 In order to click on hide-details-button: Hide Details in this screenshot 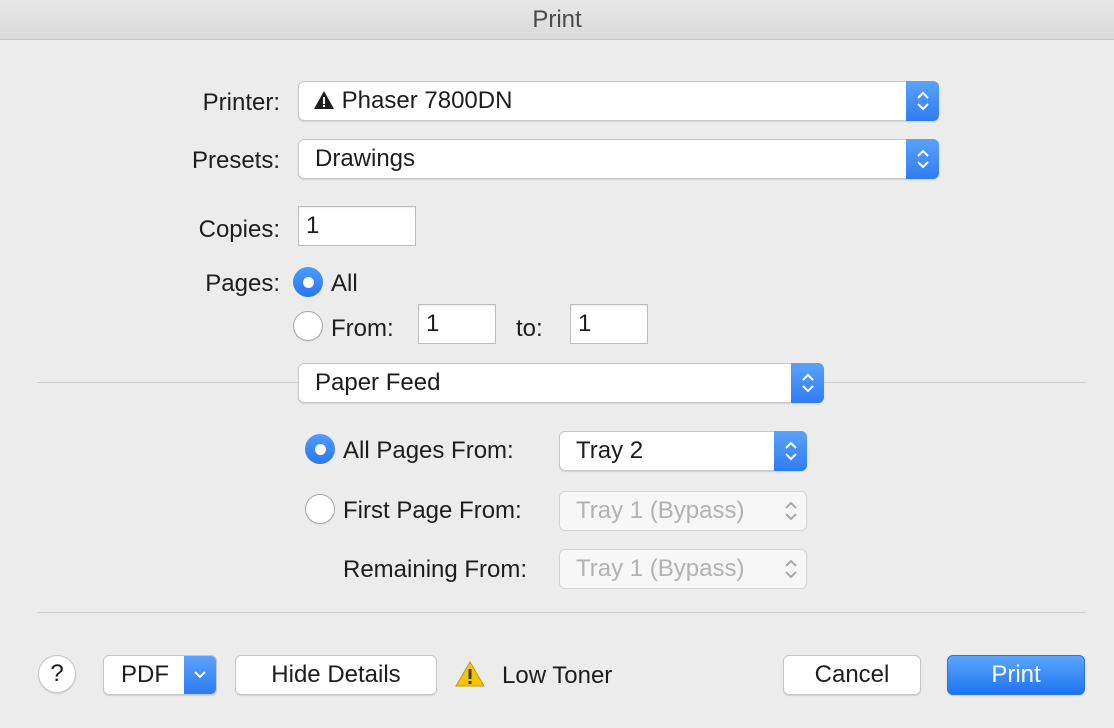, I will do `click(336, 675)`.